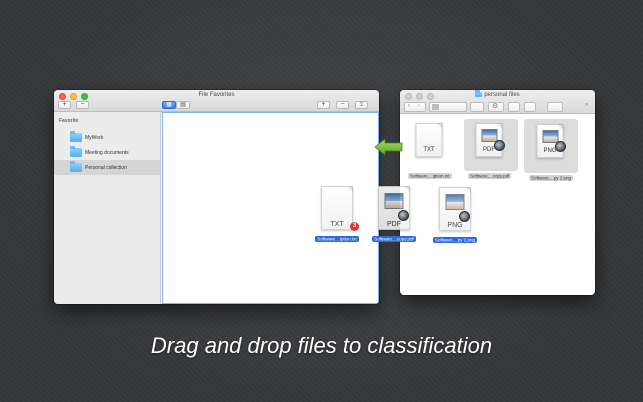 Image resolution: width=643 pixels, height=402 pixels. Describe the element at coordinates (107, 137) in the screenshot. I see `sidebar-item-mywork: MyWork` at that location.